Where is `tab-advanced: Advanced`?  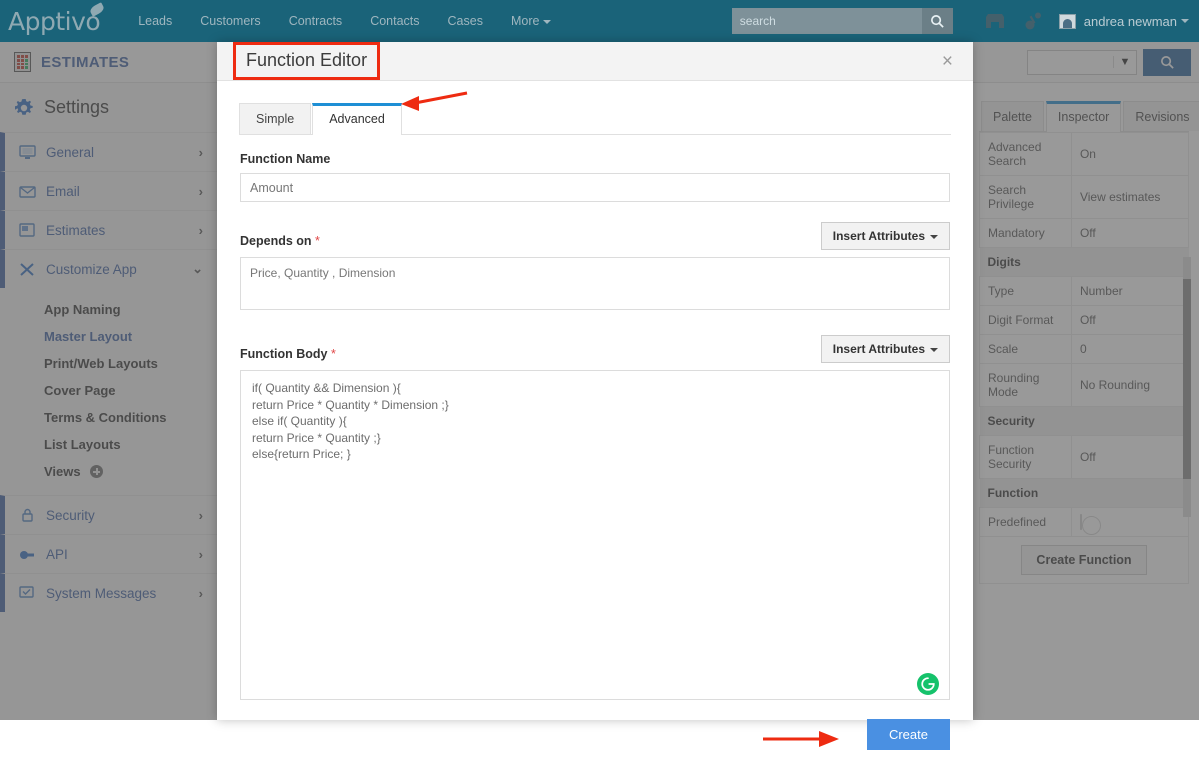
tab-advanced: Advanced is located at coordinates (357, 119).